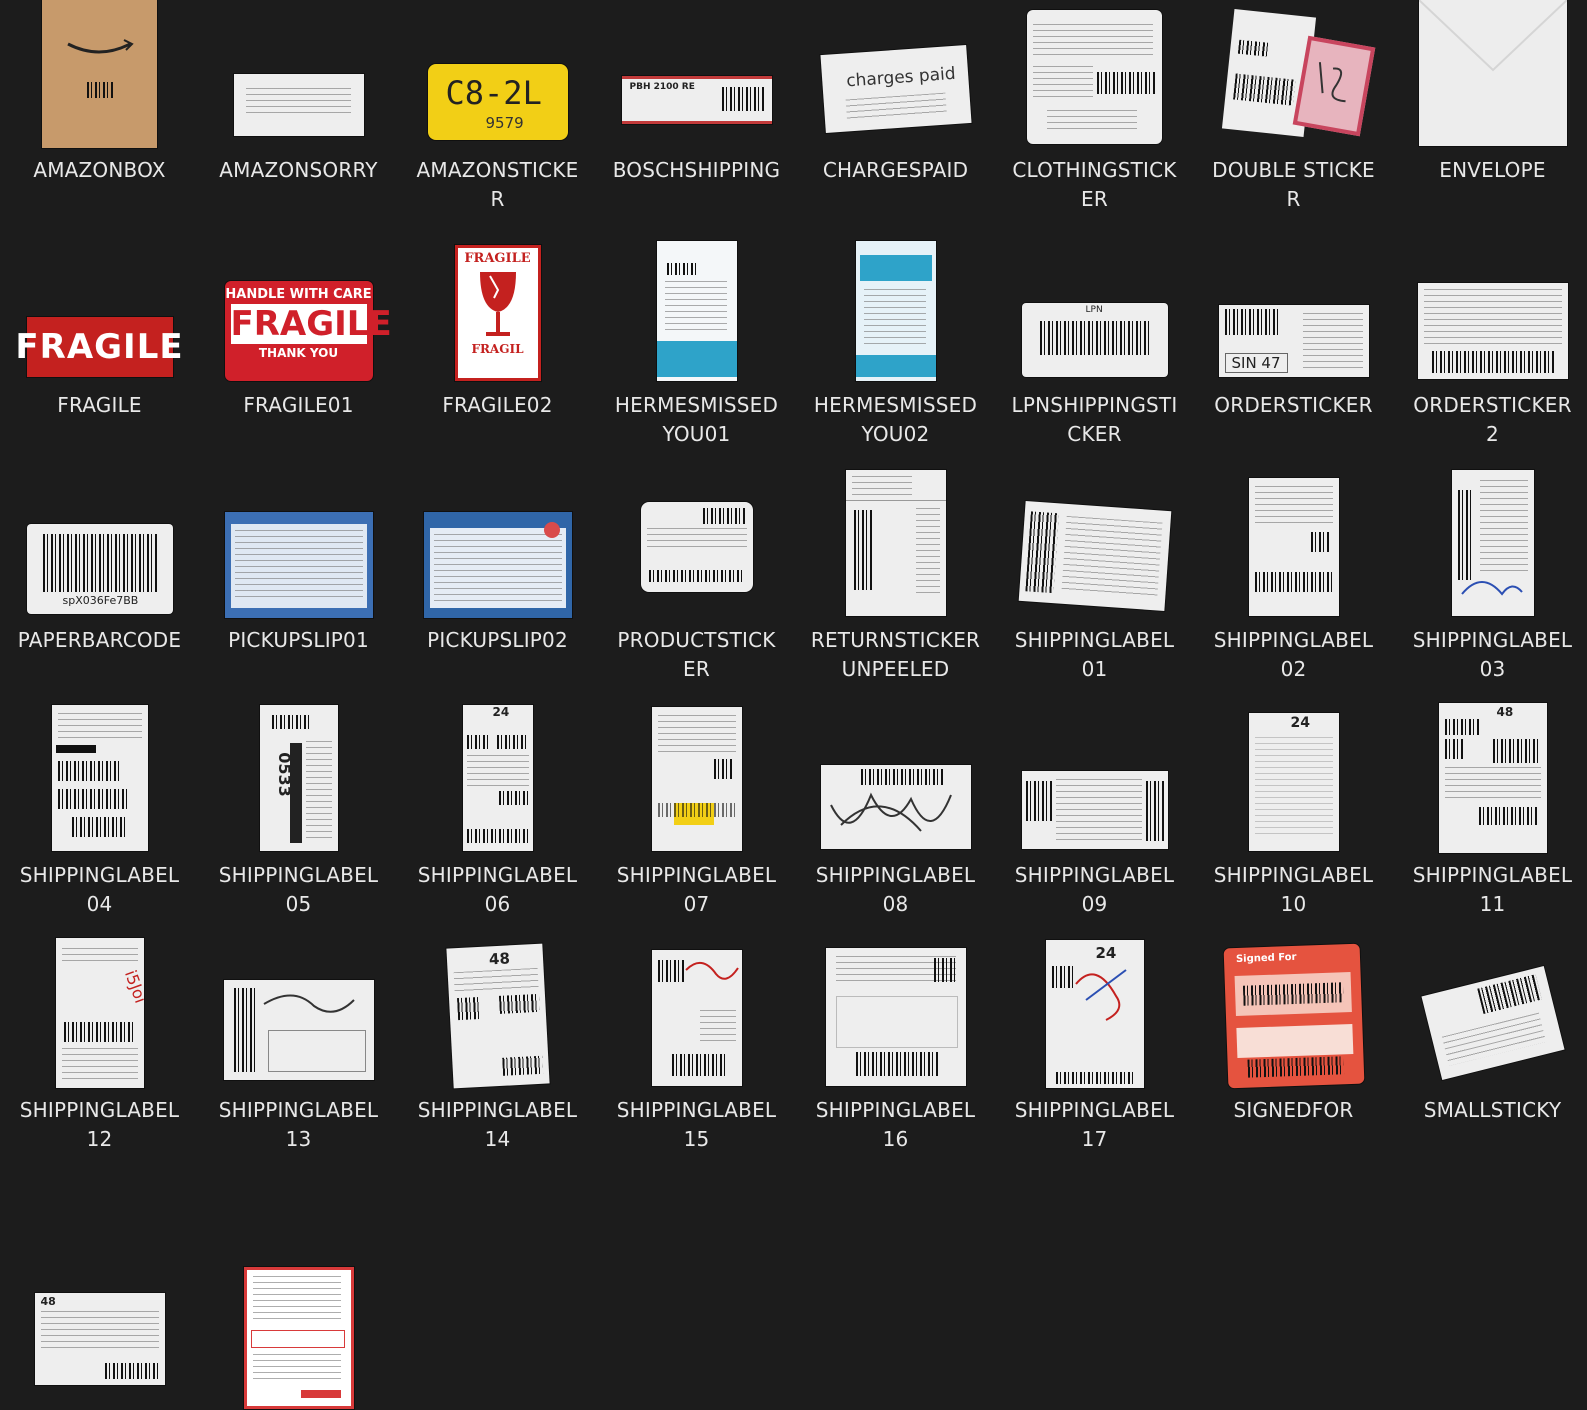  What do you see at coordinates (497, 102) in the screenshot?
I see `yellow-sticker-icon: C8-2L 9579` at bounding box center [497, 102].